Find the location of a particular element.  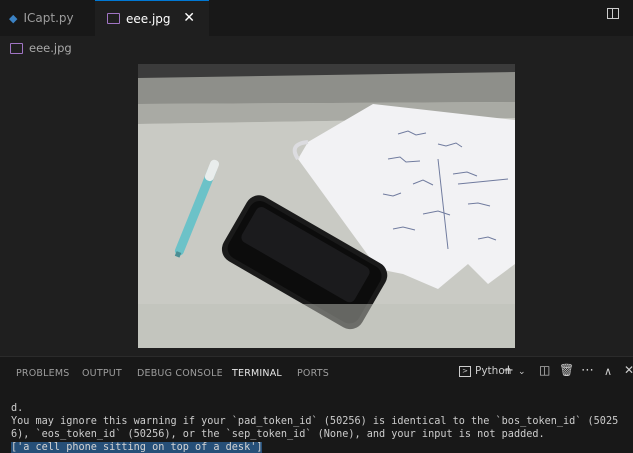

tab-label: ICapt.py is located at coordinates (48, 18).